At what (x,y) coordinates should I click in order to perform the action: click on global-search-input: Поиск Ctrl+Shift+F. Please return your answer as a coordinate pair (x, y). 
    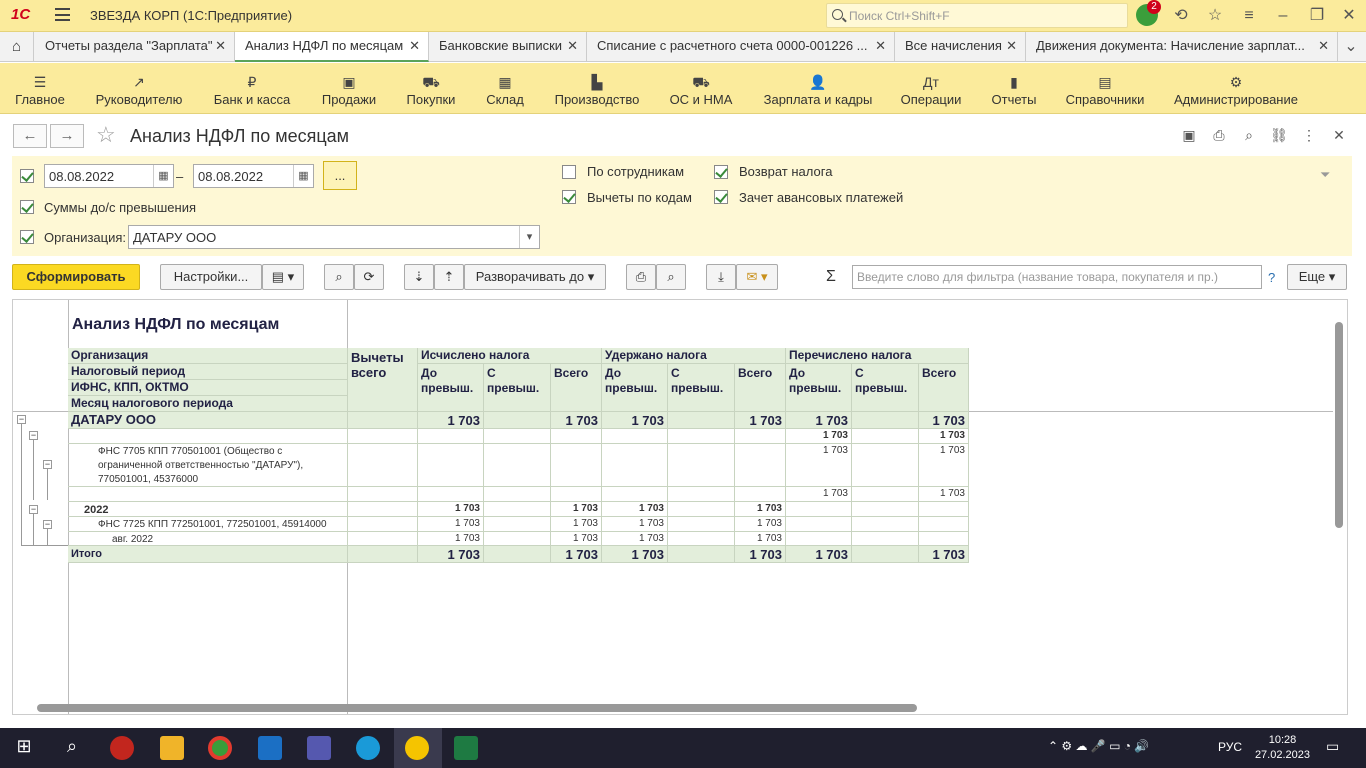
    Looking at the image, I should click on (977, 15).